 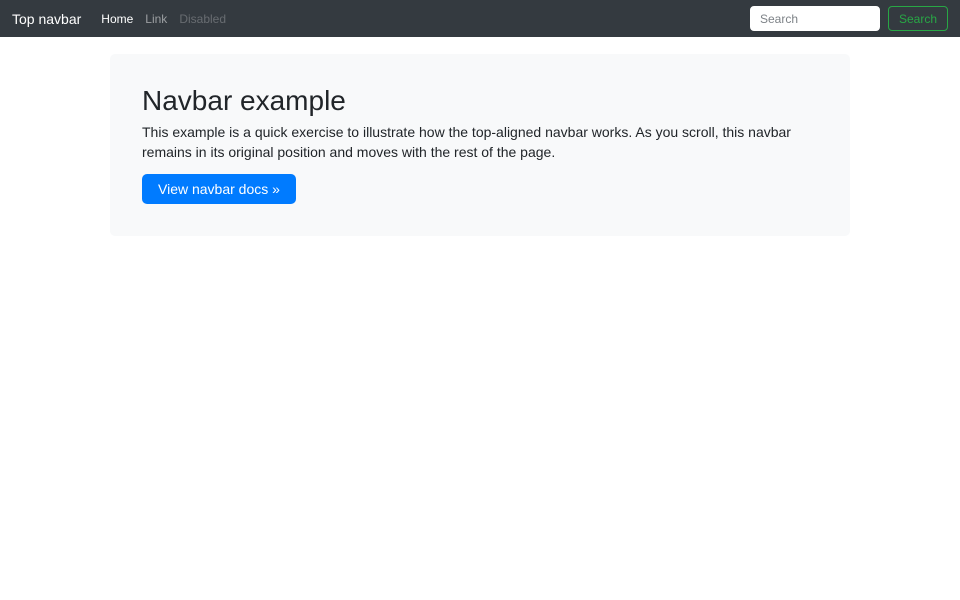 What do you see at coordinates (917, 18) in the screenshot?
I see `search-button: Search` at bounding box center [917, 18].